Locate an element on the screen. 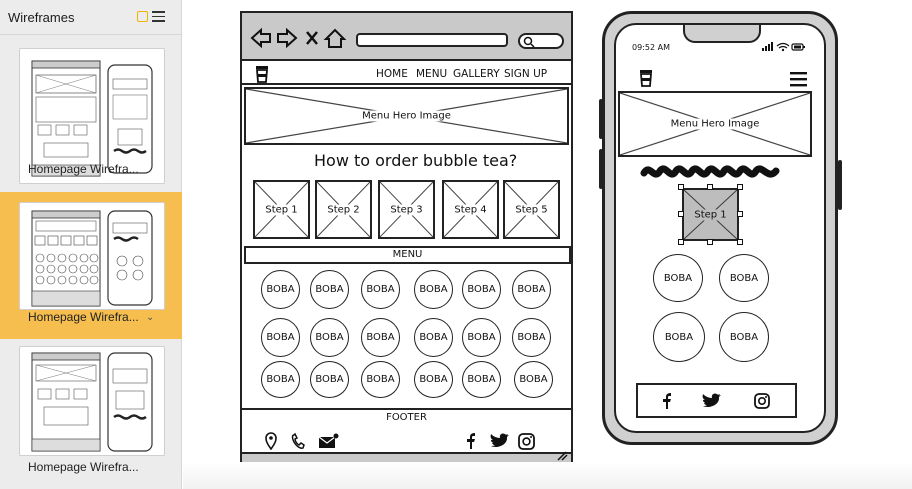 This screenshot has height=489, width=912. menu-section-header: MENU is located at coordinates (407, 255).